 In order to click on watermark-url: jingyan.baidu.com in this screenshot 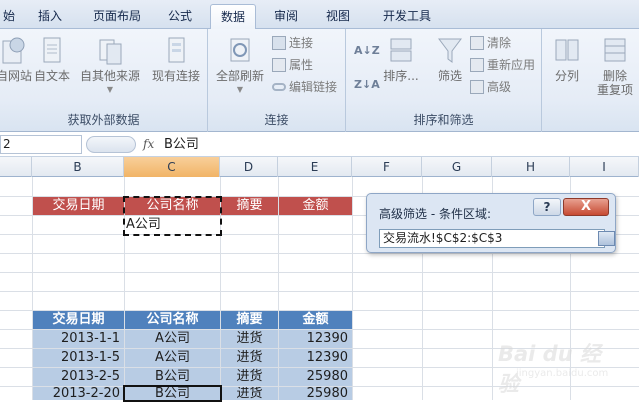, I will do `click(562, 373)`.